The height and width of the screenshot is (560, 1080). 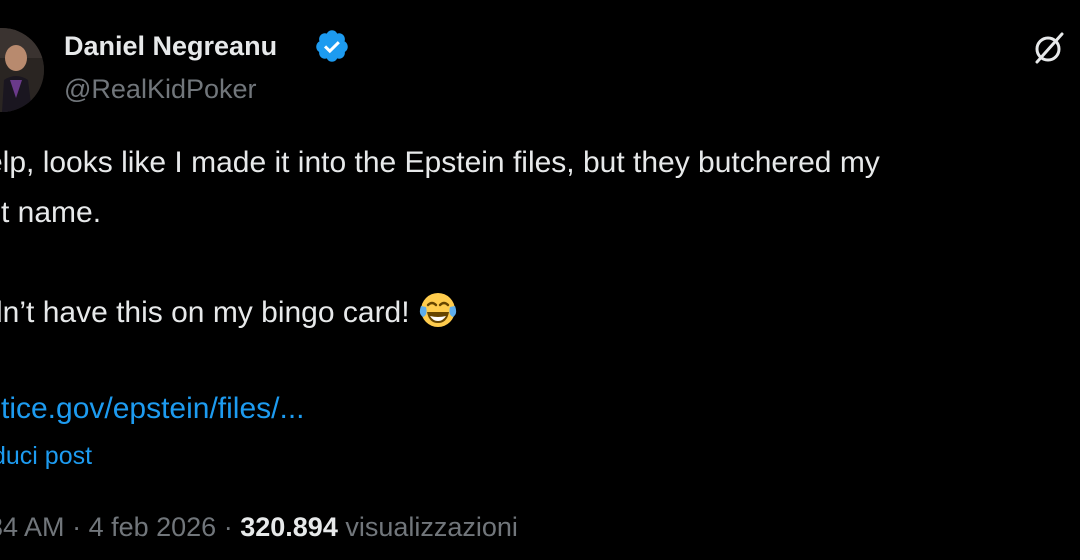 I want to click on views-label: visualizzazioni, so click(x=431, y=527).